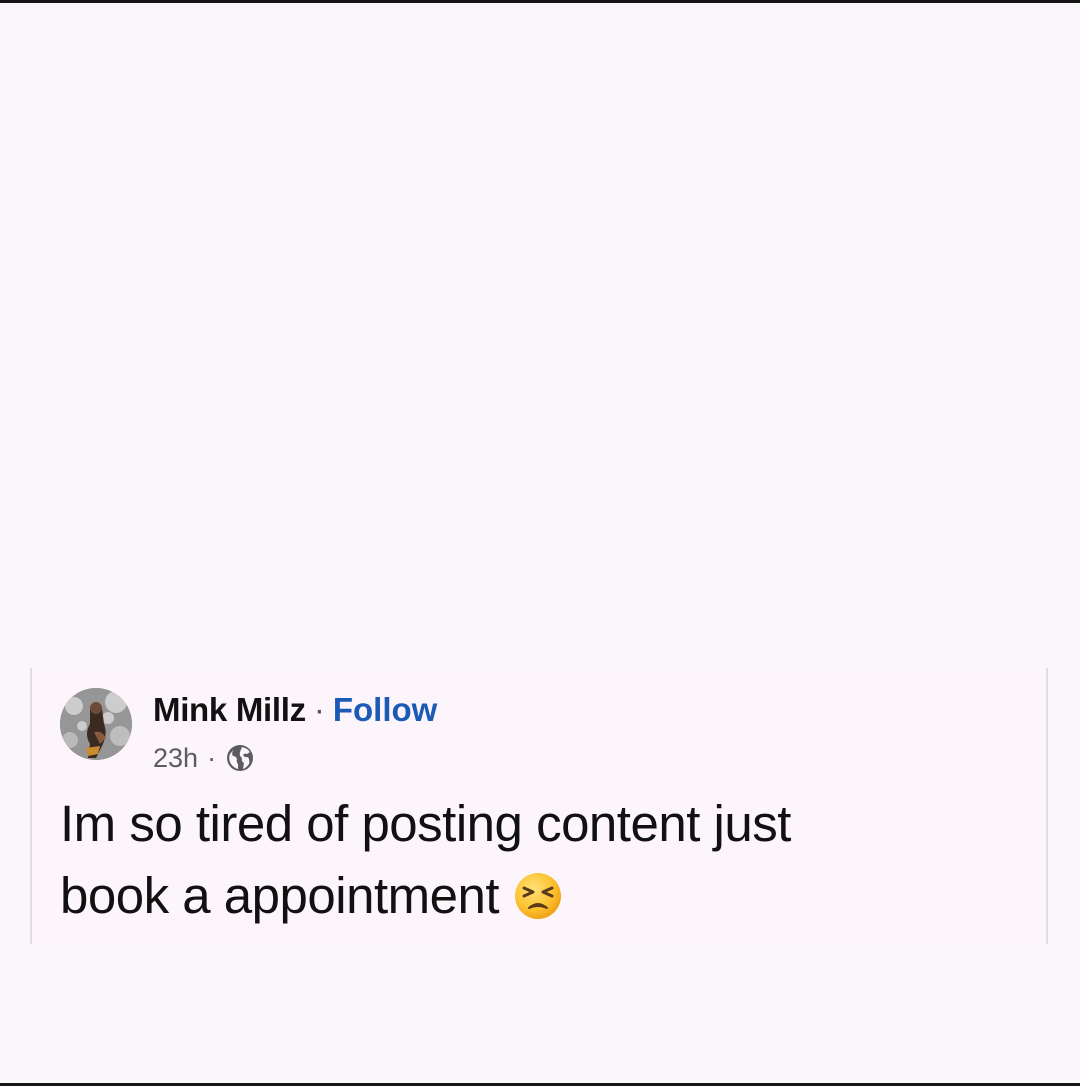 This screenshot has height=1086, width=1080. Describe the element at coordinates (175, 758) in the screenshot. I see `post-timestamp: 23h` at that location.